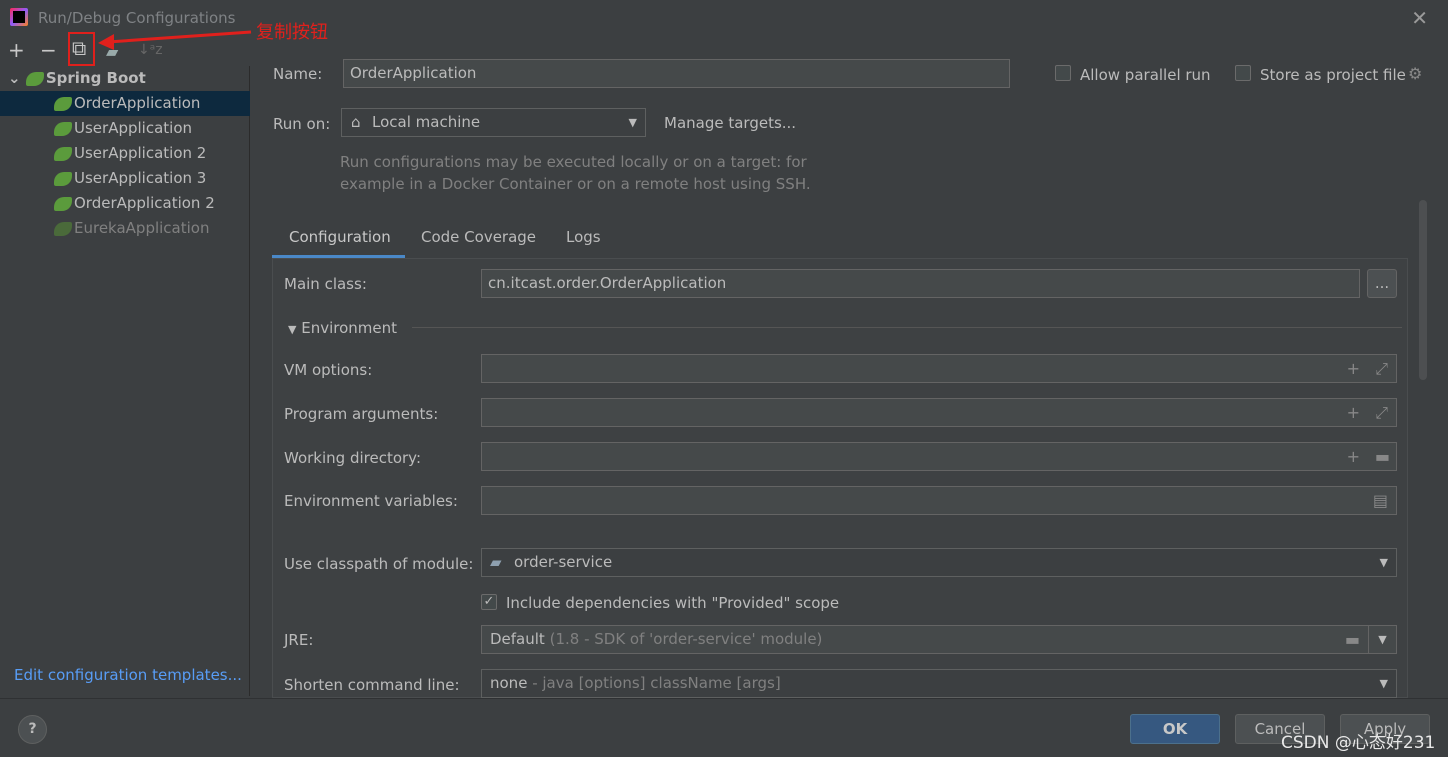 This screenshot has height=757, width=1448. What do you see at coordinates (676, 73) in the screenshot?
I see `name-input: OrderApplication` at bounding box center [676, 73].